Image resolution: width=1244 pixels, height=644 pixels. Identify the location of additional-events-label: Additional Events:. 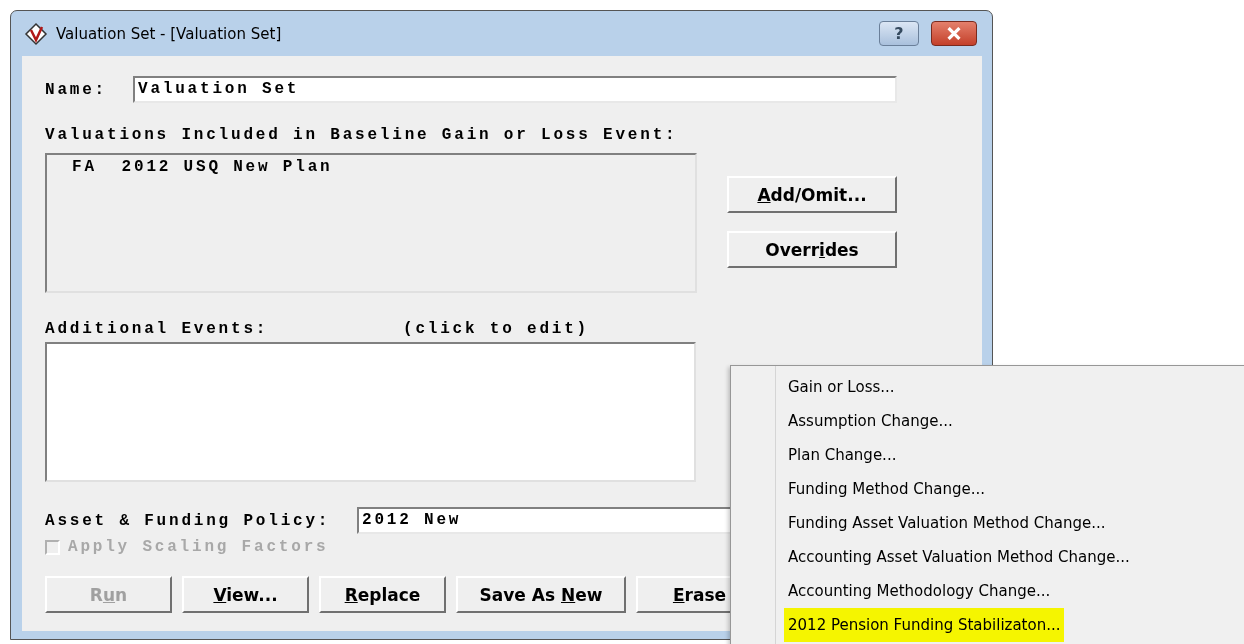
(157, 329).